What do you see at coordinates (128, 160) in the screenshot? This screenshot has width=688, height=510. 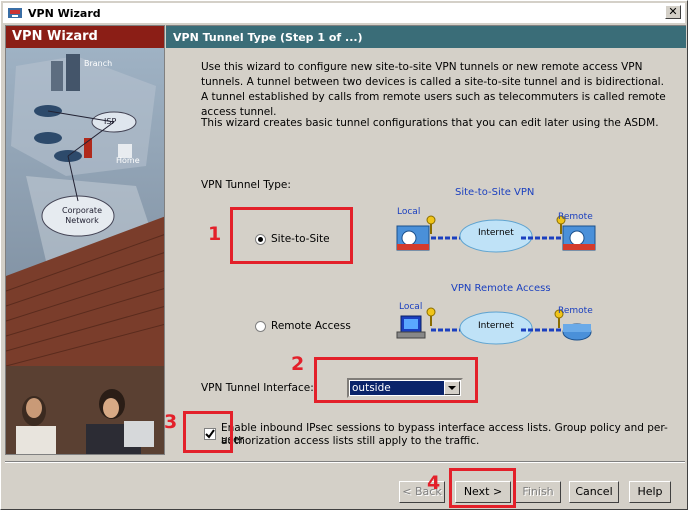 I see `label-home: Home` at bounding box center [128, 160].